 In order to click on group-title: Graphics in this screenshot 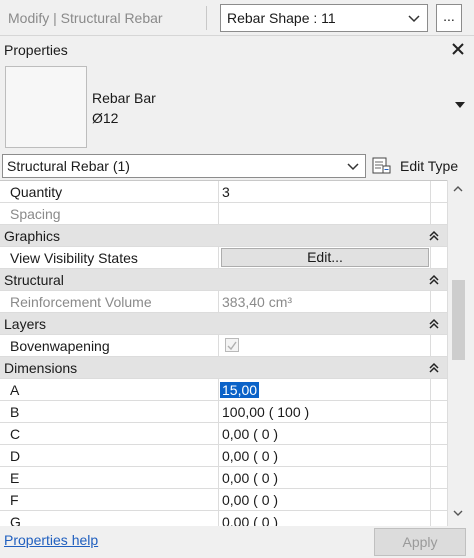, I will do `click(32, 236)`.